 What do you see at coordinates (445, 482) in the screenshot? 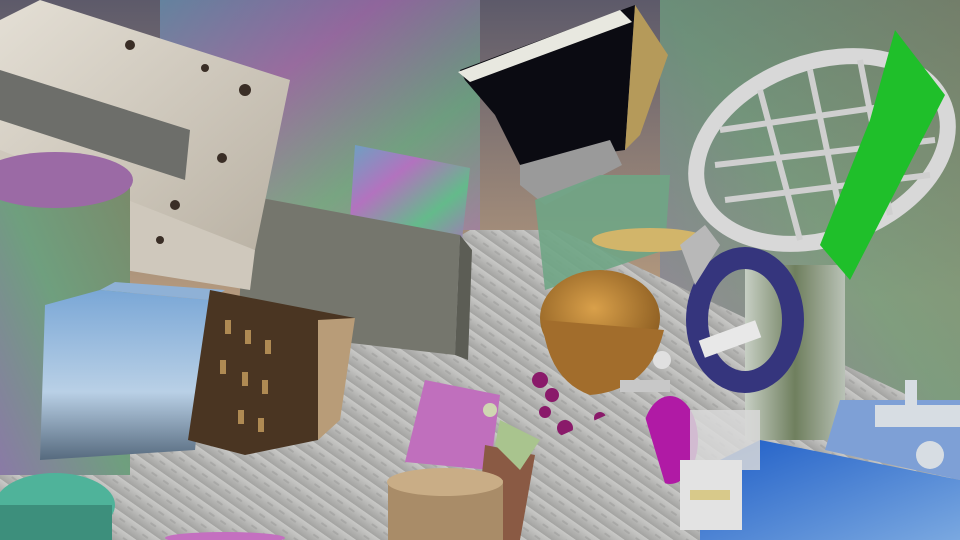
I see `wood-log-top` at bounding box center [445, 482].